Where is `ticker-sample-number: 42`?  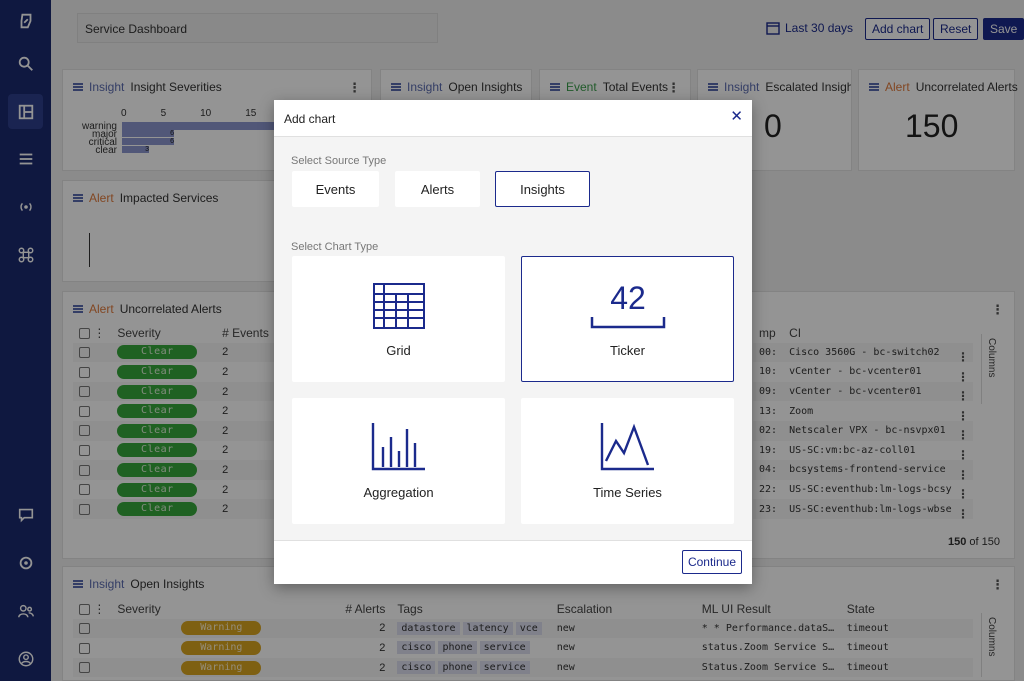 ticker-sample-number: 42 is located at coordinates (628, 298).